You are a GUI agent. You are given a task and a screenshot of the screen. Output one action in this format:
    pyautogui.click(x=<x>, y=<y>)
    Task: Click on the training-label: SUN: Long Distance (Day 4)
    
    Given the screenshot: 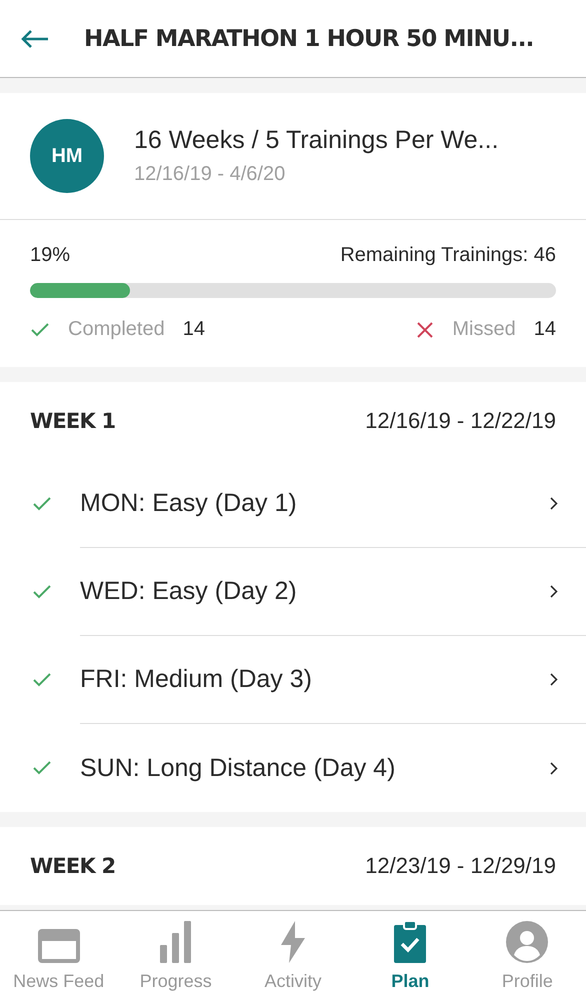 What is the action you would take?
    pyautogui.click(x=238, y=768)
    